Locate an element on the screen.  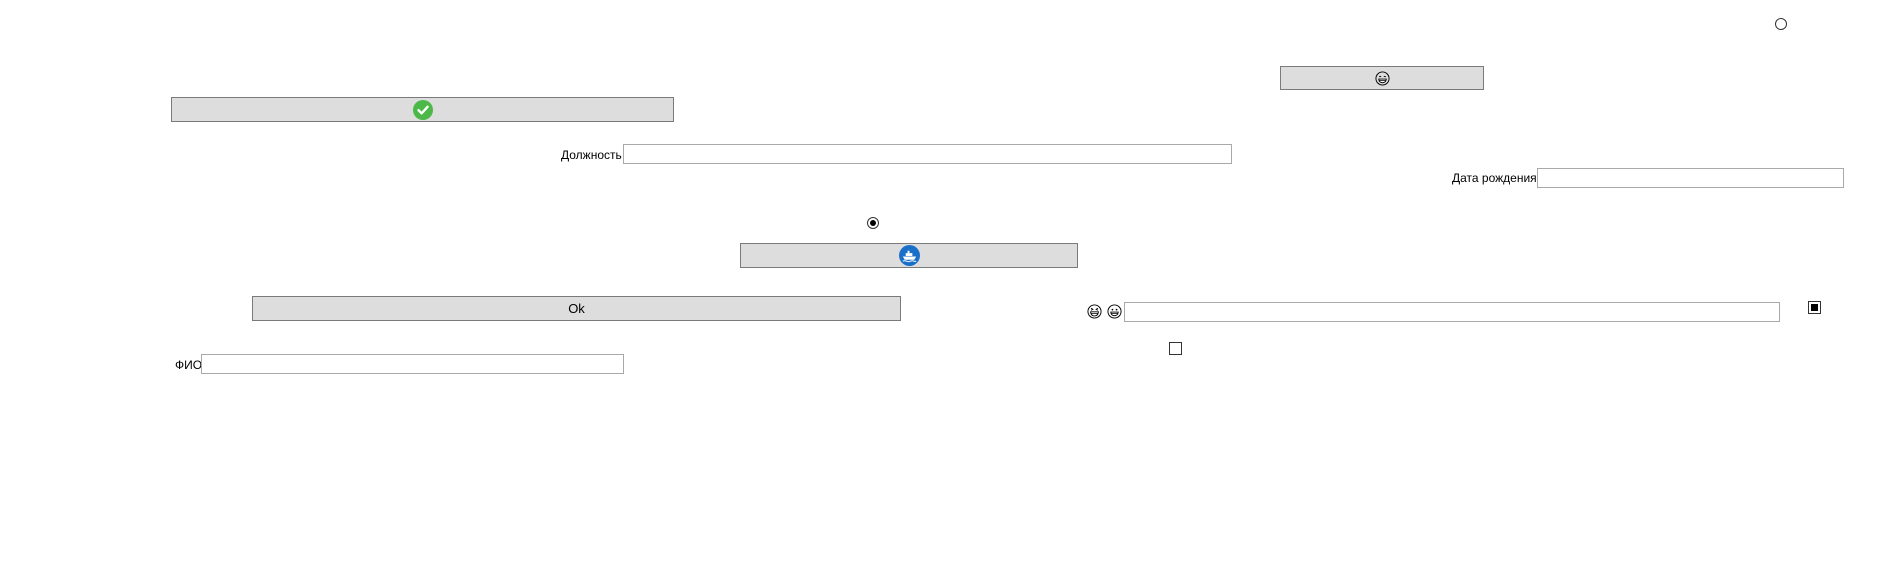
radio-middle is located at coordinates (873, 223).